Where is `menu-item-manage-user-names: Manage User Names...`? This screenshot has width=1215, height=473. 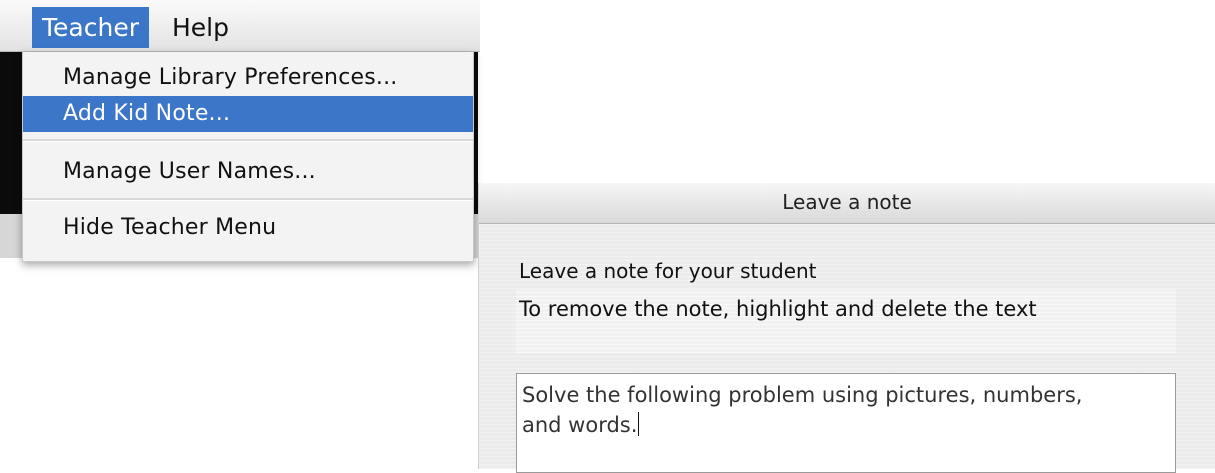 menu-item-manage-user-names: Manage User Names... is located at coordinates (248, 172).